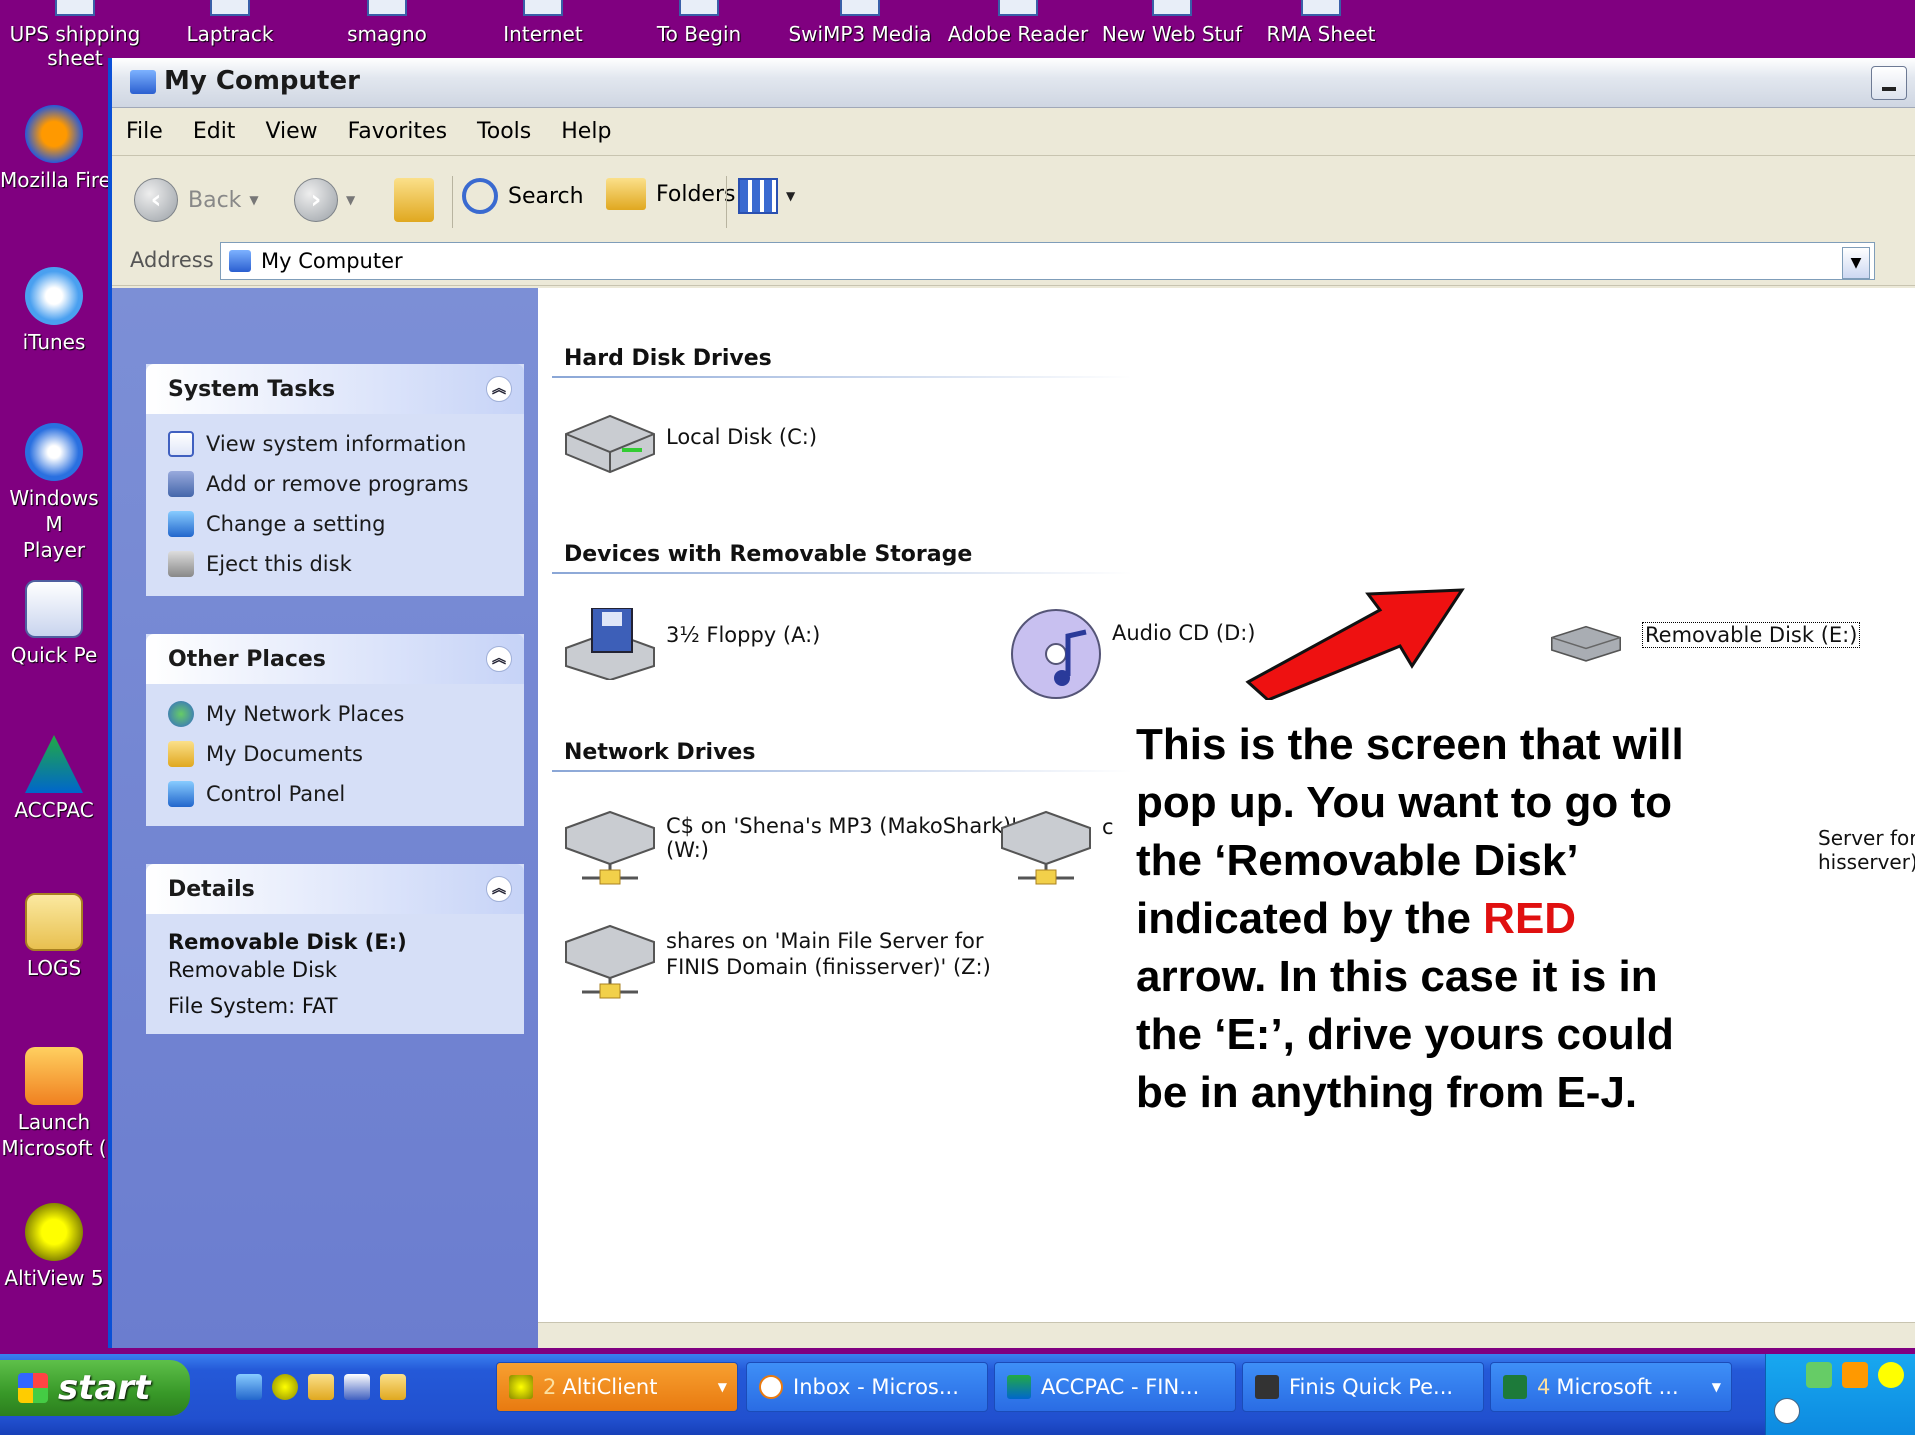 This screenshot has width=1915, height=1435. I want to click on documents-folder-icon, so click(181, 754).